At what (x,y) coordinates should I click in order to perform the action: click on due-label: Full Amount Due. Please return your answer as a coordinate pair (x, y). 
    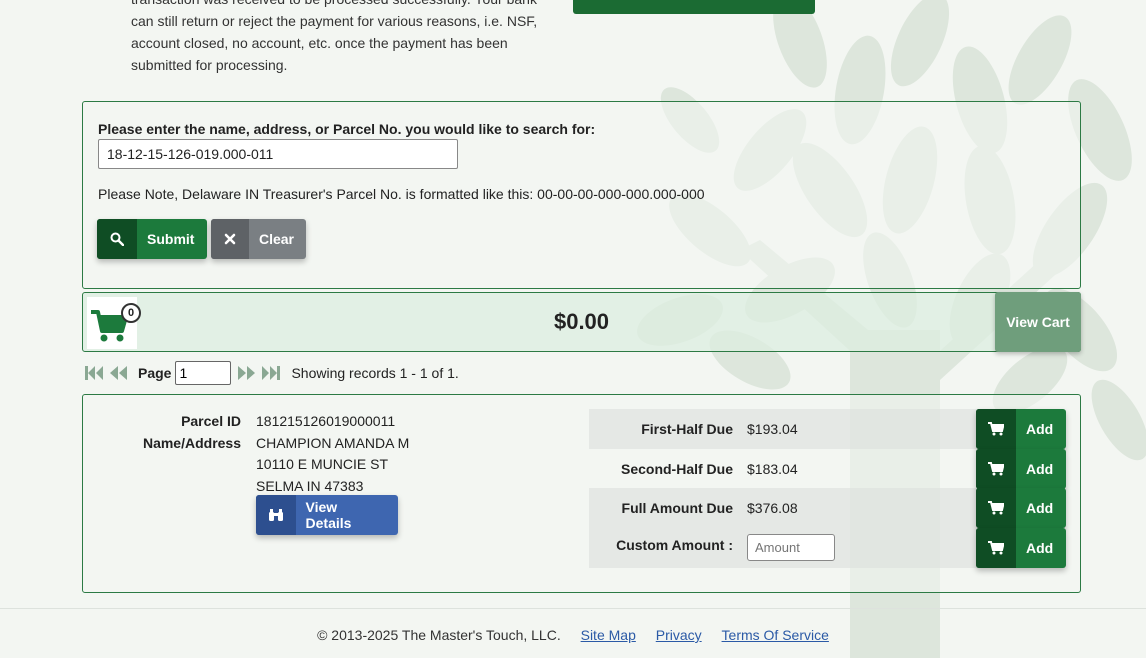
    Looking at the image, I should click on (677, 508).